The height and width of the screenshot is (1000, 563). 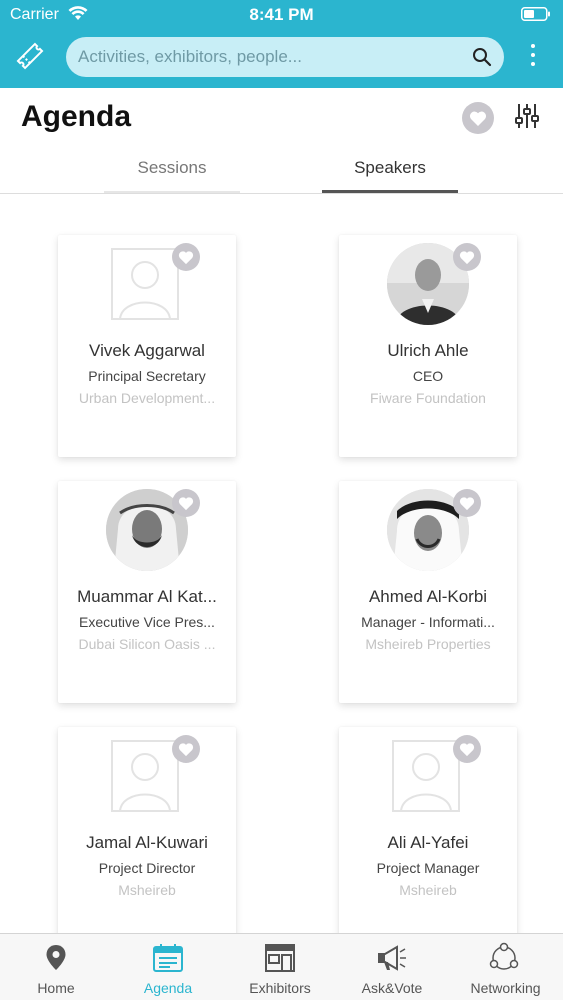 What do you see at coordinates (76, 116) in the screenshot?
I see `page-title: Agenda` at bounding box center [76, 116].